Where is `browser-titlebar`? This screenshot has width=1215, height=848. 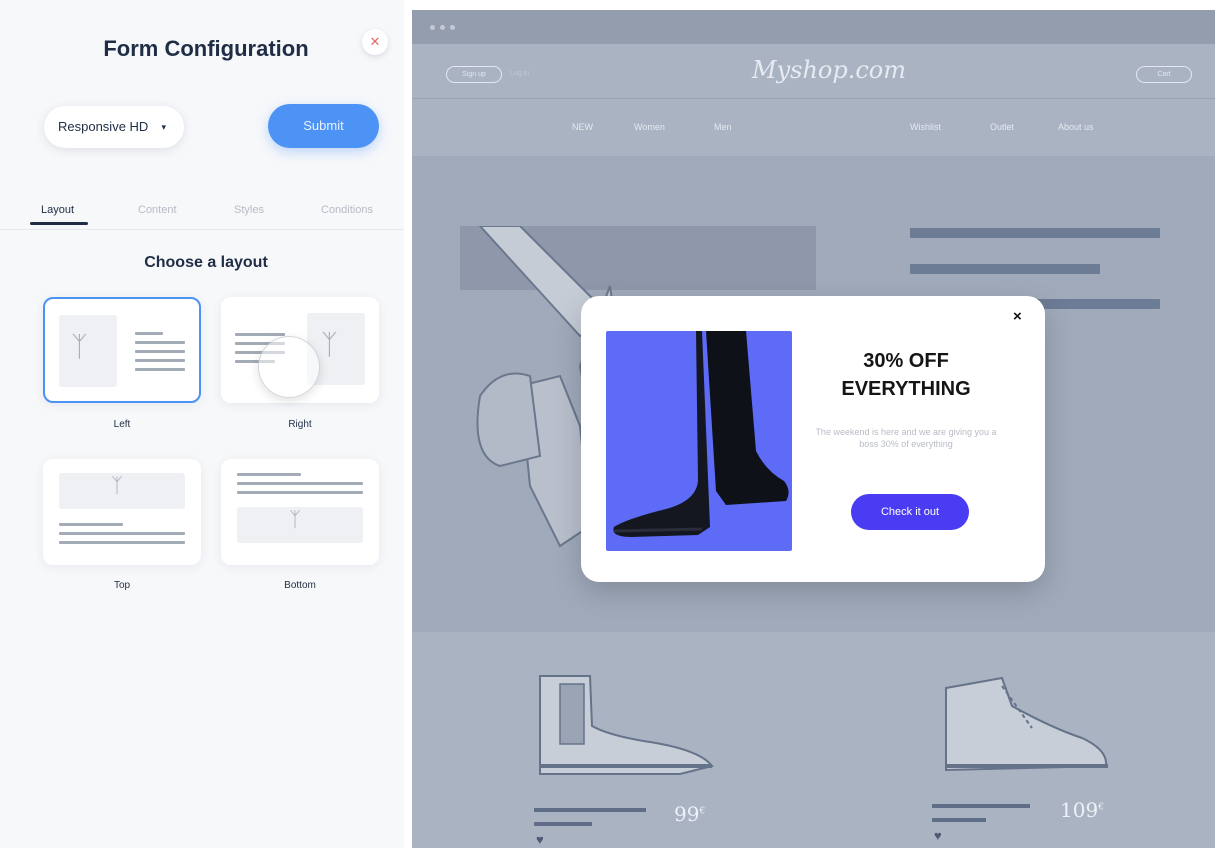 browser-titlebar is located at coordinates (813, 27).